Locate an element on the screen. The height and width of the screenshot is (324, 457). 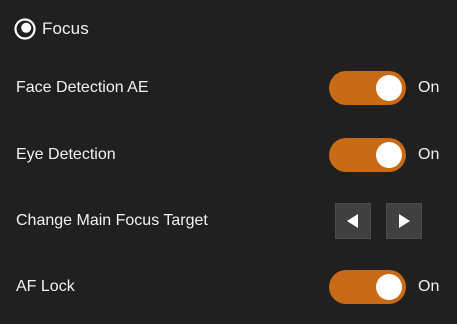
previous-focus-target-button is located at coordinates (353, 221).